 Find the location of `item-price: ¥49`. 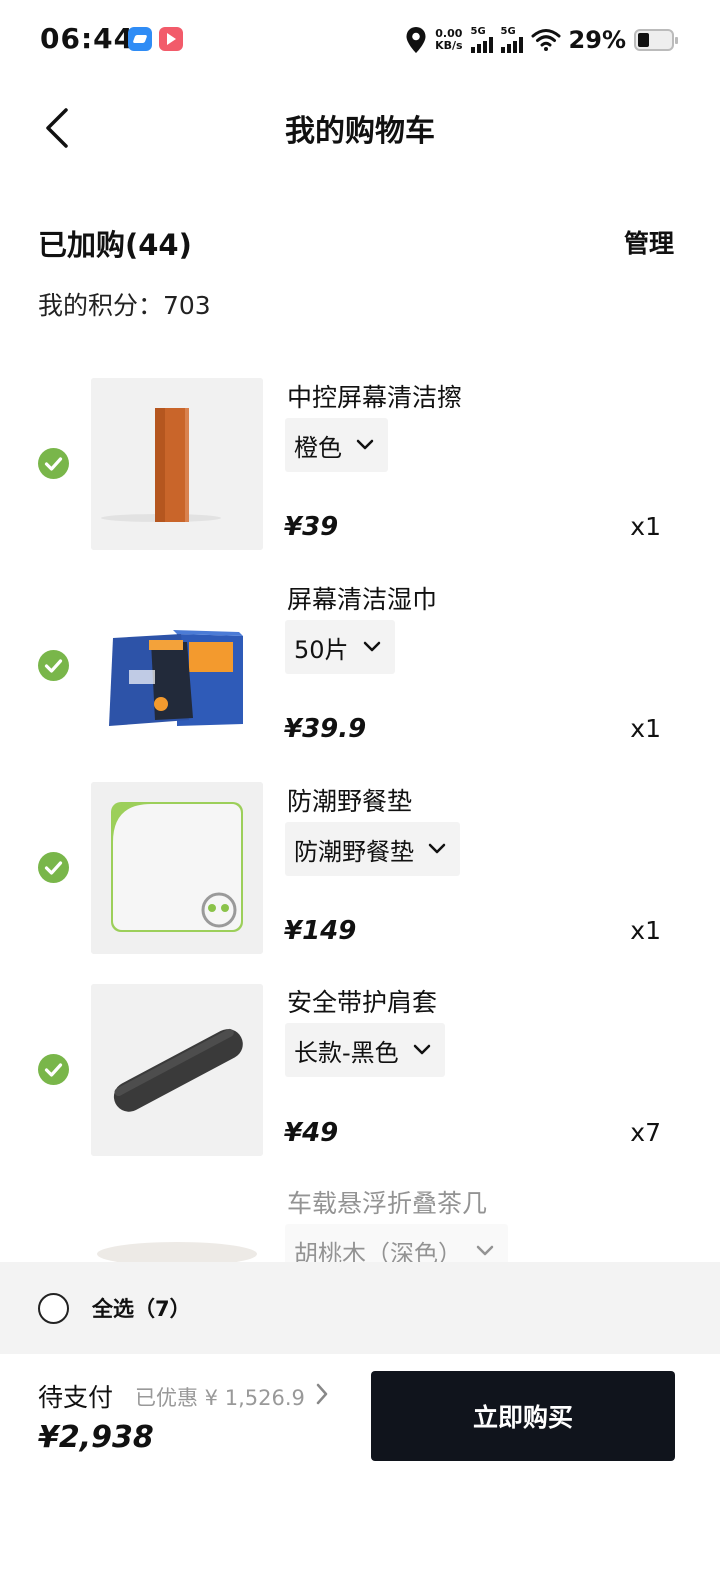

item-price: ¥49 is located at coordinates (311, 1133).